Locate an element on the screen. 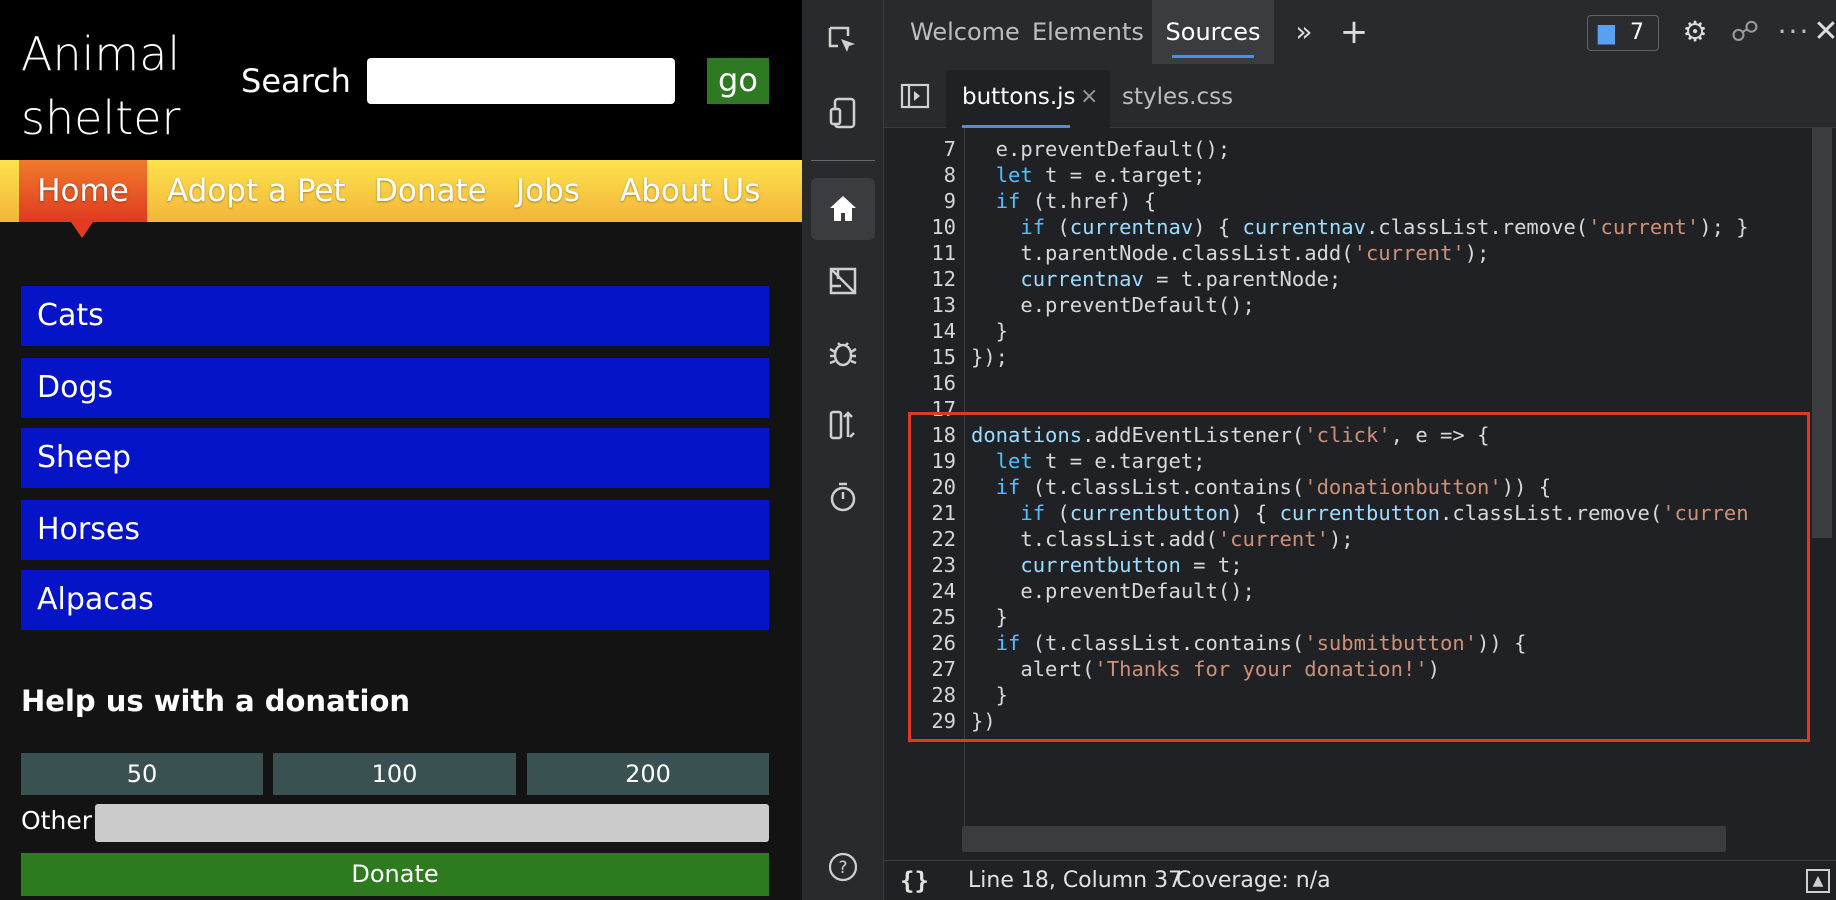 The image size is (1836, 900). code-text: } is located at coordinates (989, 331).